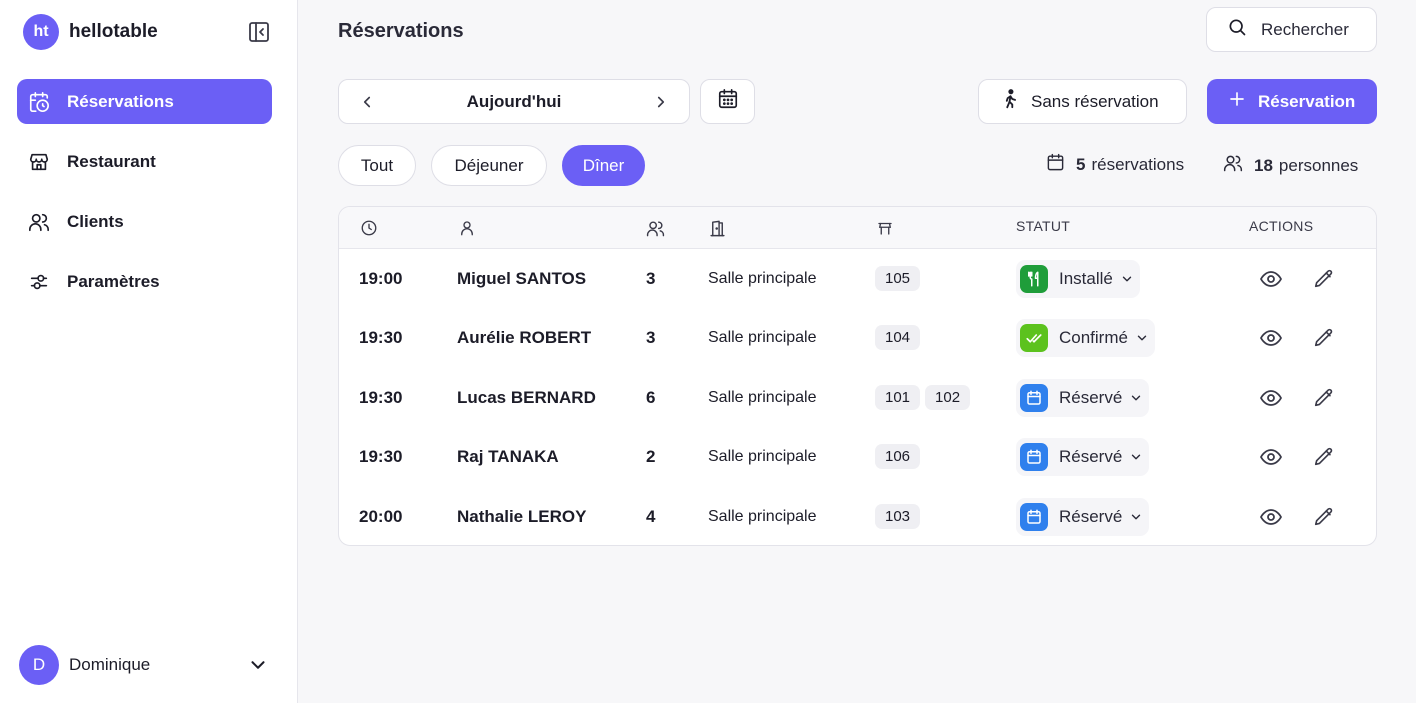 This screenshot has height=703, width=1416. Describe the element at coordinates (1281, 226) in the screenshot. I see `column-header-actions: ACTIONS` at that location.